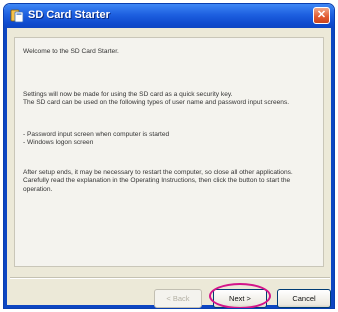 This screenshot has width=338, height=312. I want to click on sd-card-icon, so click(17, 16).